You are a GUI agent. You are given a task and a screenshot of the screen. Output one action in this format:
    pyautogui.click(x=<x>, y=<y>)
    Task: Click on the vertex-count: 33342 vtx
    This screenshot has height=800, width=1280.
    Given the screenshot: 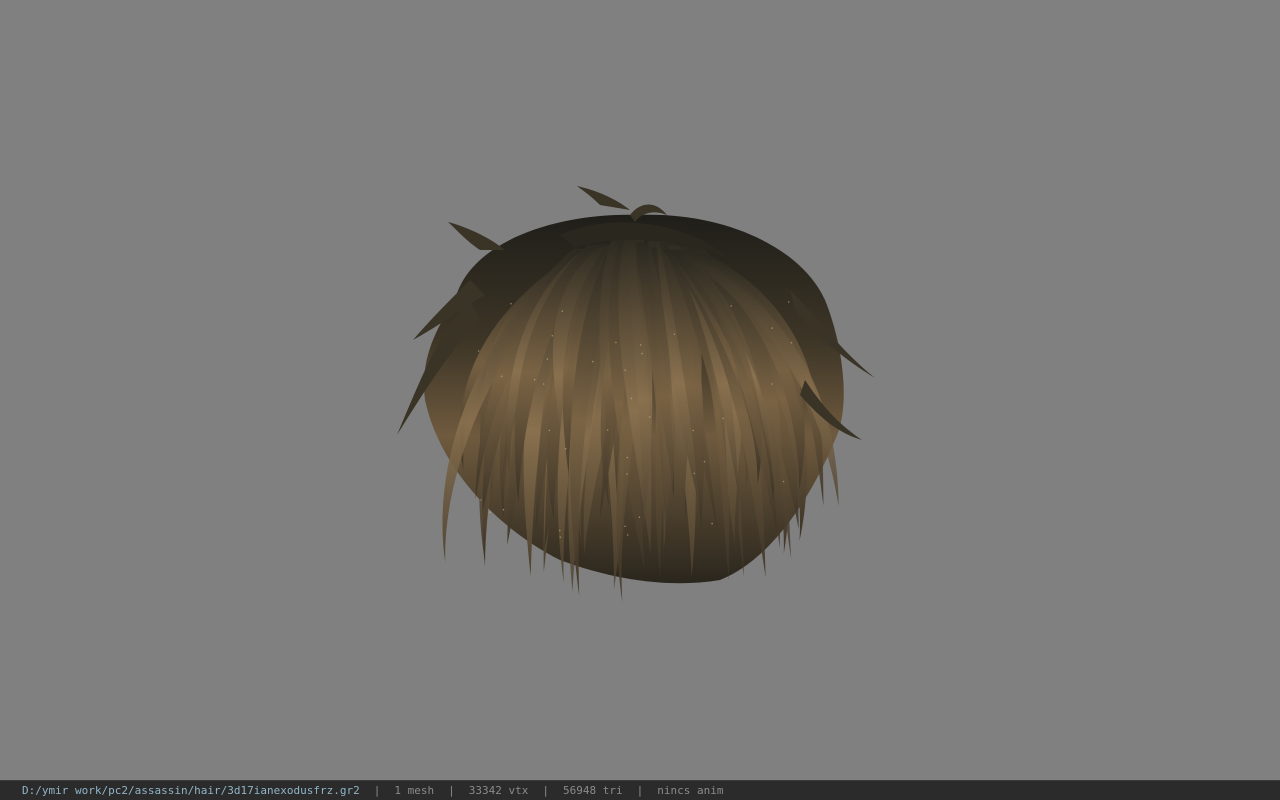 What is the action you would take?
    pyautogui.click(x=498, y=790)
    